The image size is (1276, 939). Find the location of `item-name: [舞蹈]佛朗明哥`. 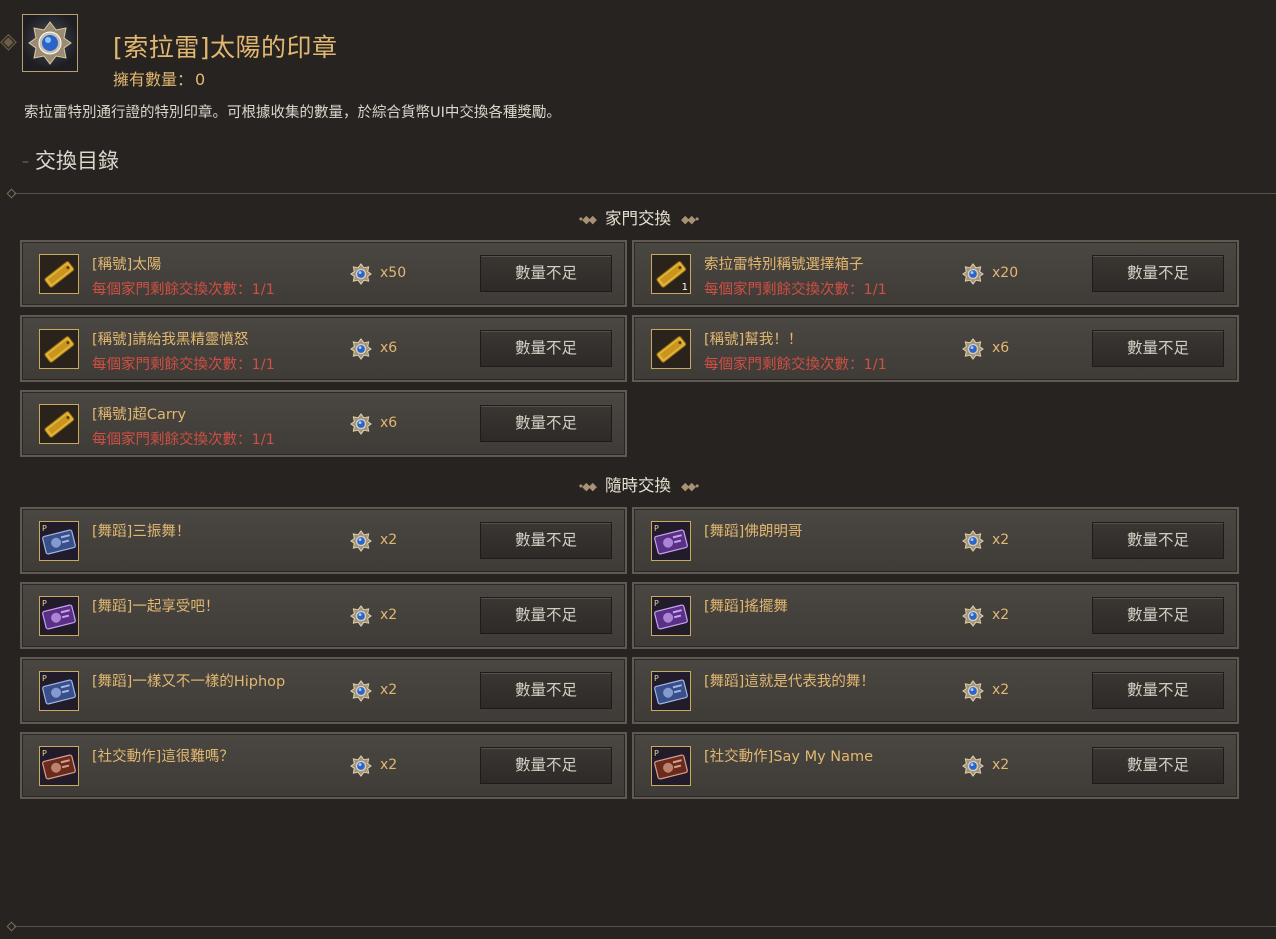

item-name: [舞蹈]佛朗明哥 is located at coordinates (753, 532).